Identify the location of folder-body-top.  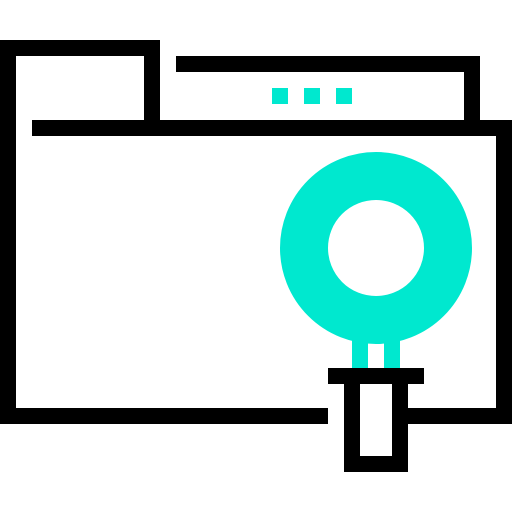
(272, 128).